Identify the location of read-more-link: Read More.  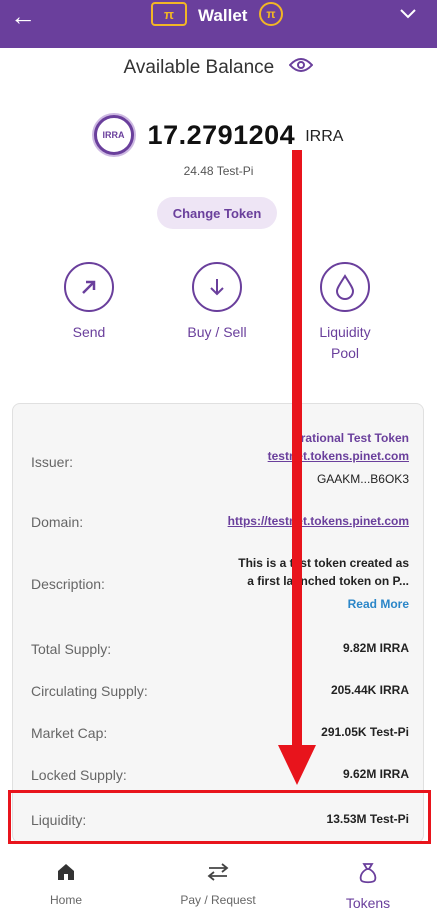
(378, 604).